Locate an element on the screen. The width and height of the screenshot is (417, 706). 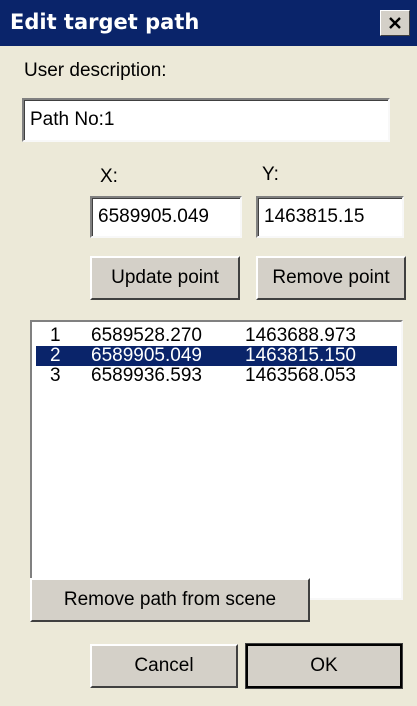
user-description-label: User description: is located at coordinates (95, 70).